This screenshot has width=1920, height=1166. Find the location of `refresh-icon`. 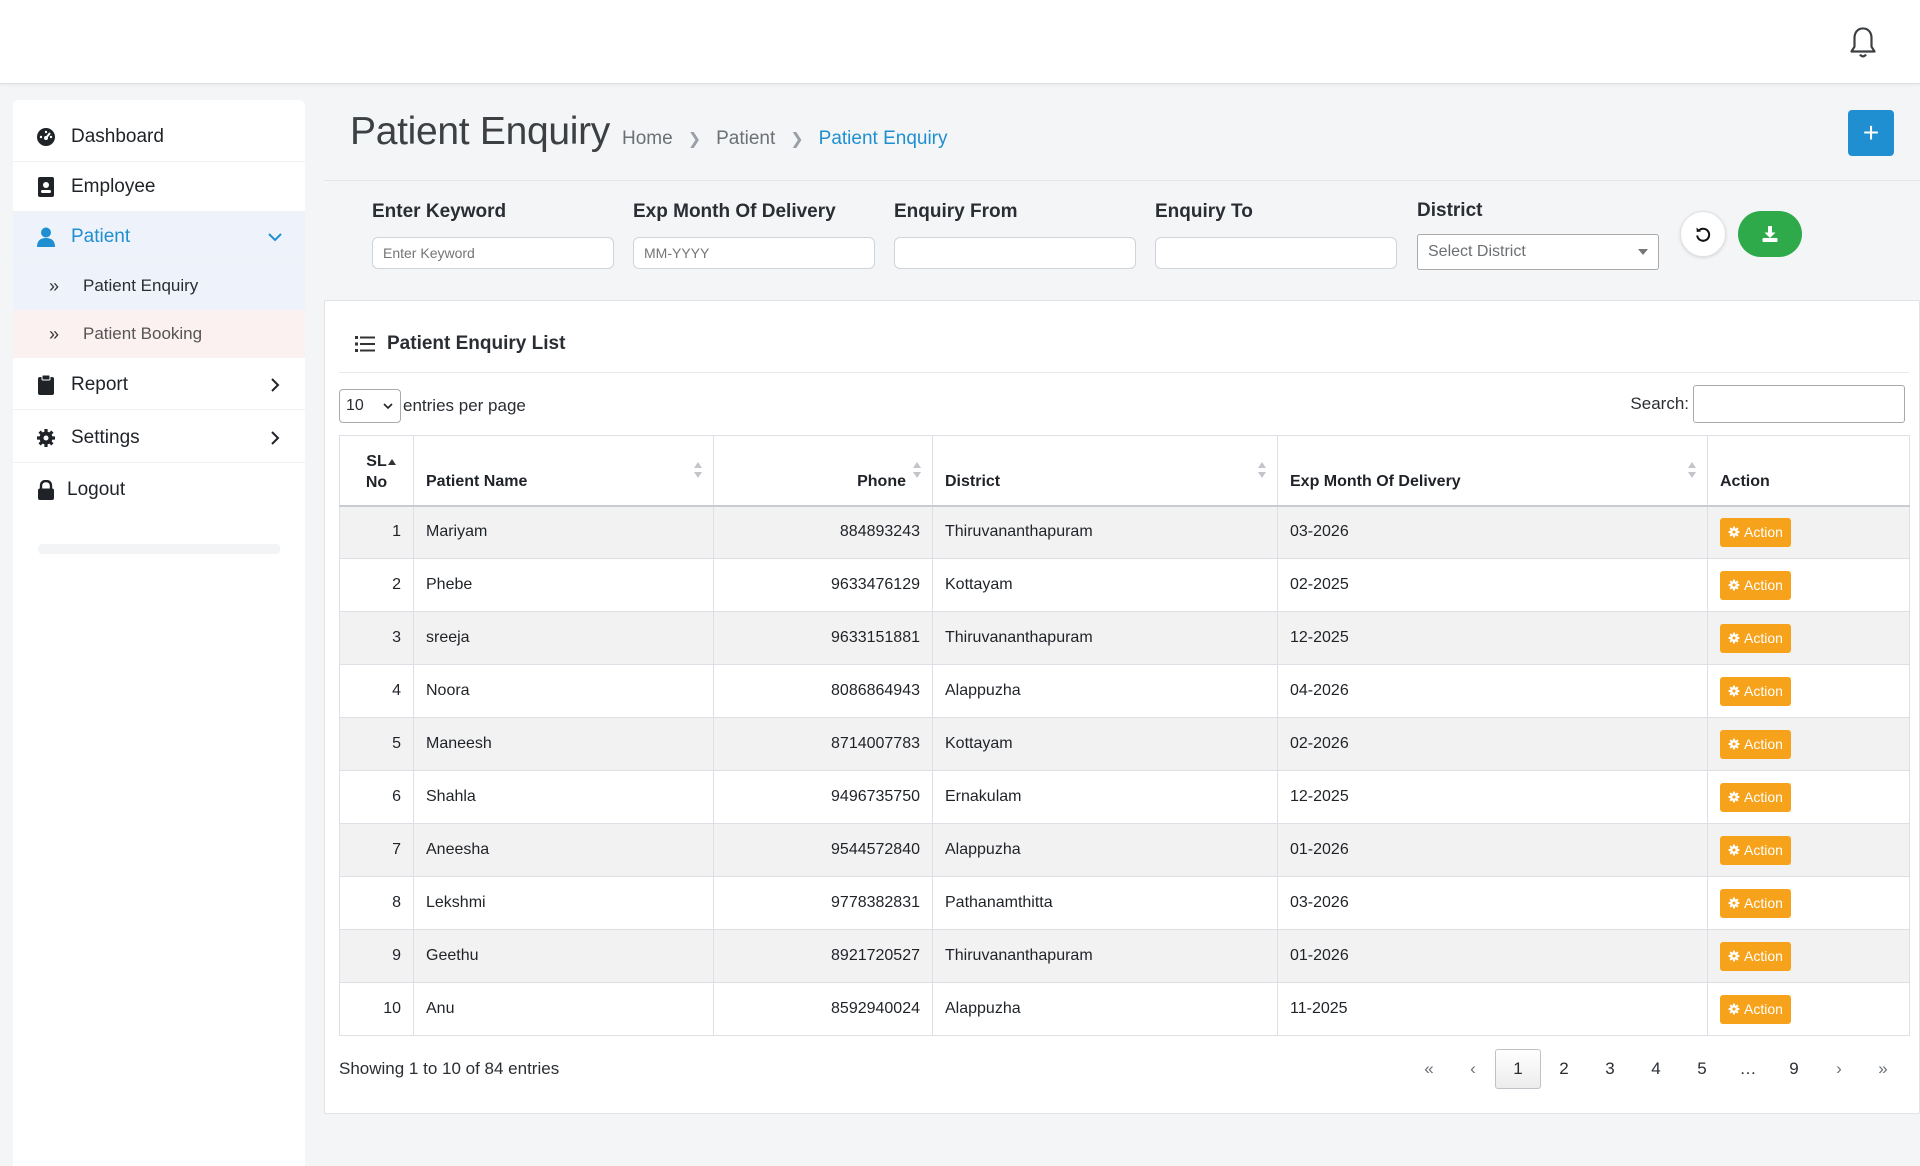

refresh-icon is located at coordinates (1703, 234).